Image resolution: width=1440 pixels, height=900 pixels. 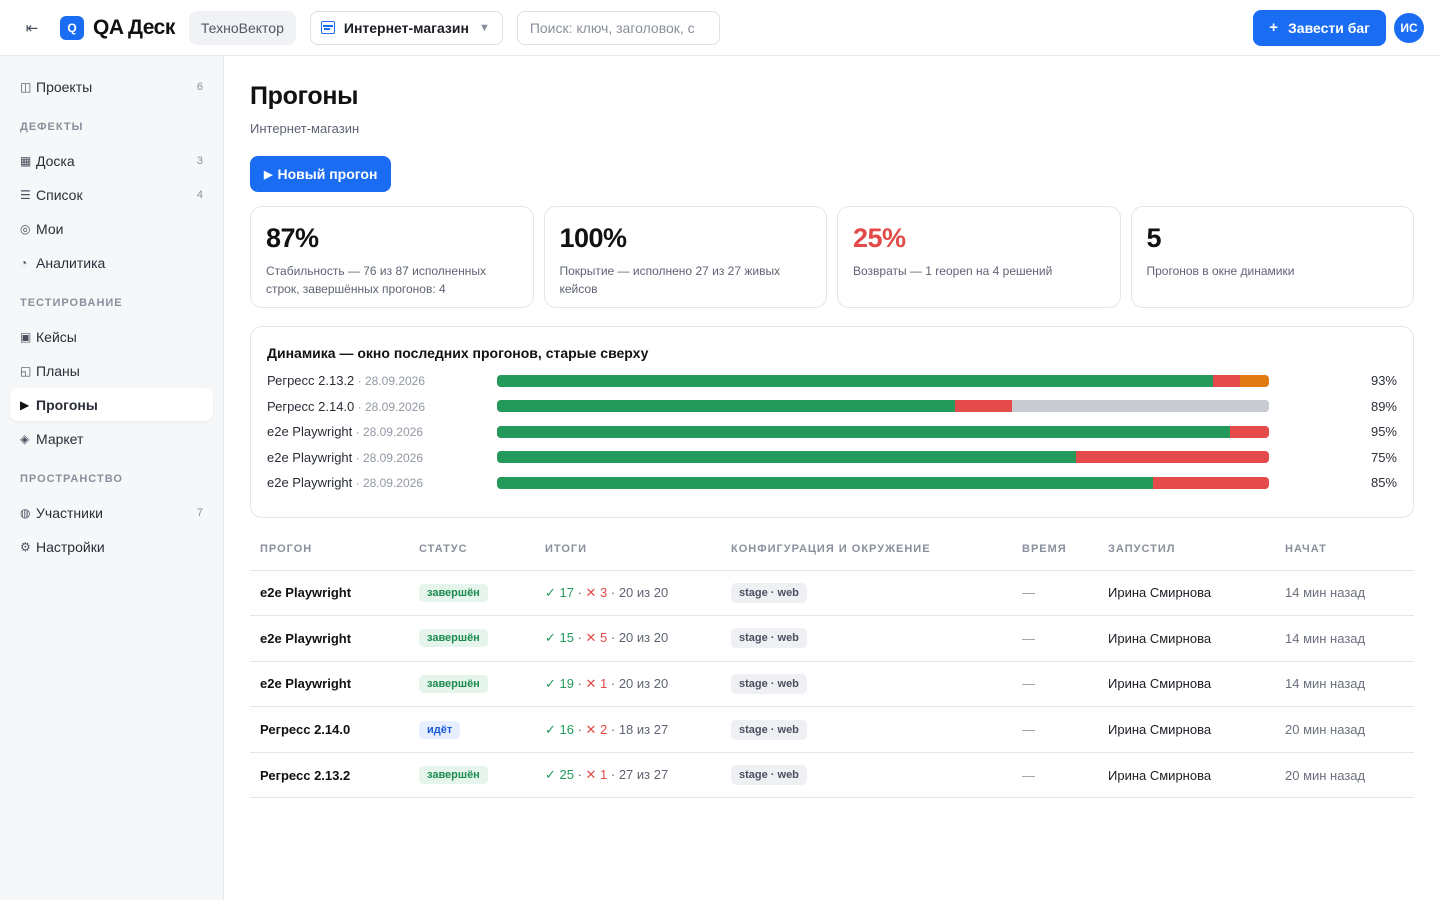 What do you see at coordinates (329, 729) in the screenshot?
I see `run-name: Регресс 2.14.0` at bounding box center [329, 729].